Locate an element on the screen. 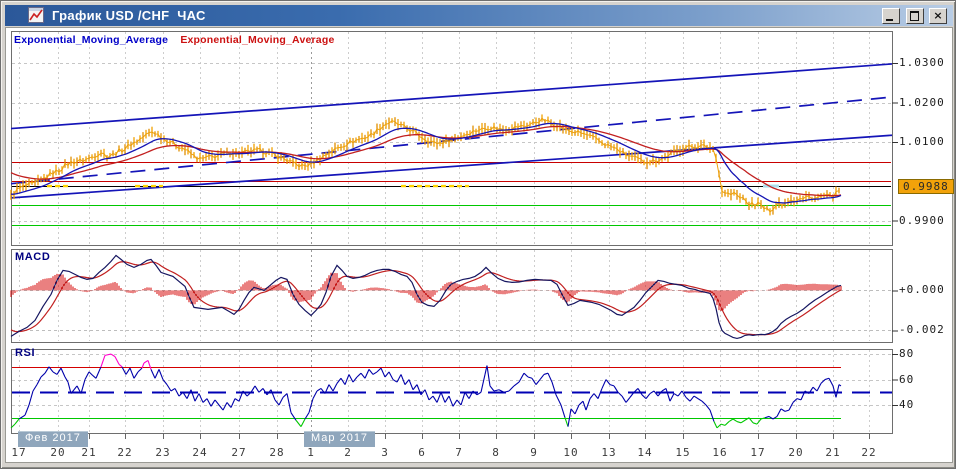 Image resolution: width=956 pixels, height=469 pixels. current-price-label: 0.9988 is located at coordinates (926, 187).